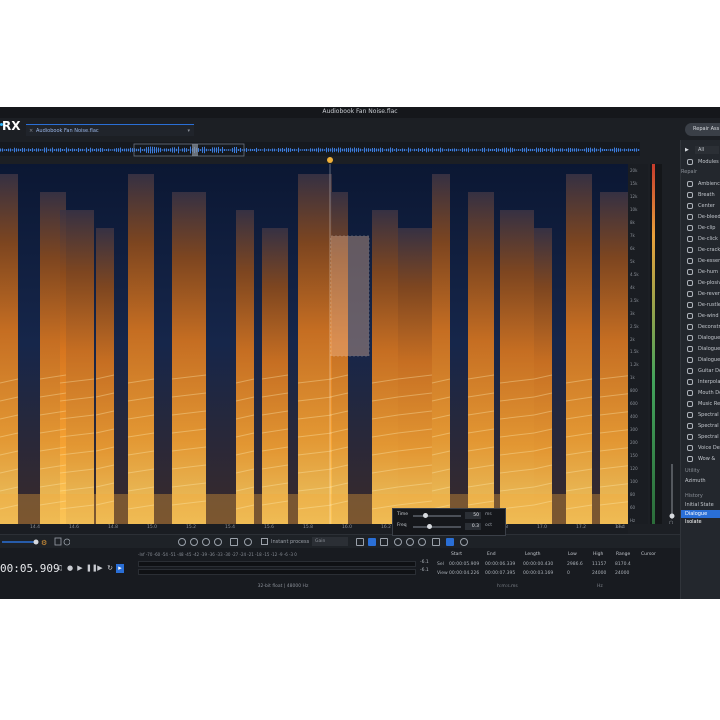 Image resolution: width=720 pixels, height=720 pixels. I want to click on module-item: De-bleed, so click(700, 217).